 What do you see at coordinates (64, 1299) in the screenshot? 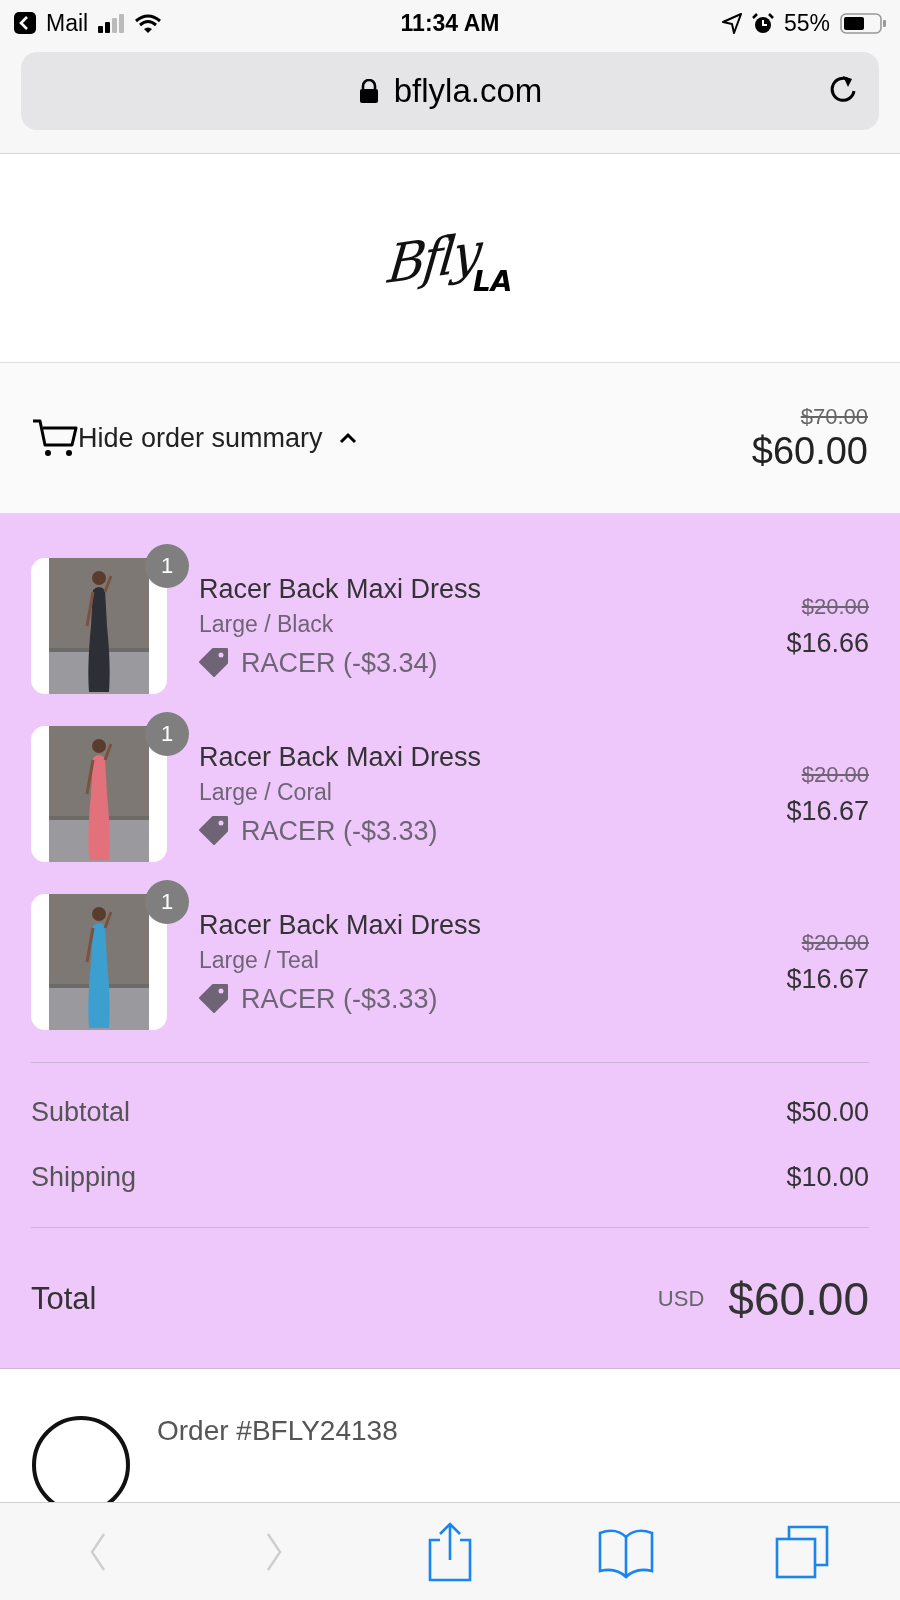
I see `total-label: Total` at bounding box center [64, 1299].